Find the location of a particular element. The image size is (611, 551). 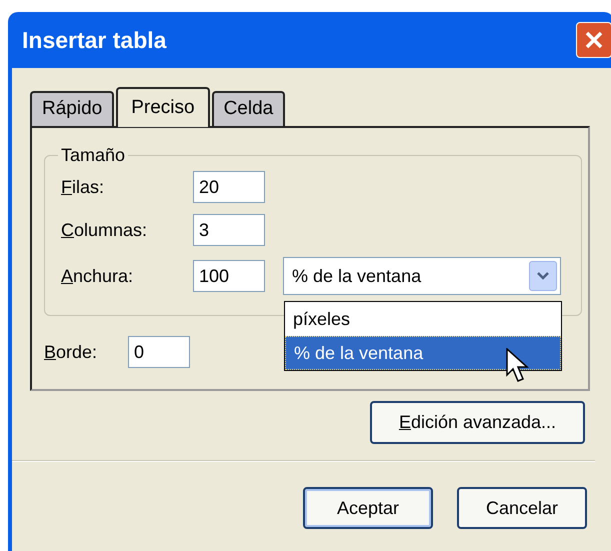

close-icon is located at coordinates (594, 40).